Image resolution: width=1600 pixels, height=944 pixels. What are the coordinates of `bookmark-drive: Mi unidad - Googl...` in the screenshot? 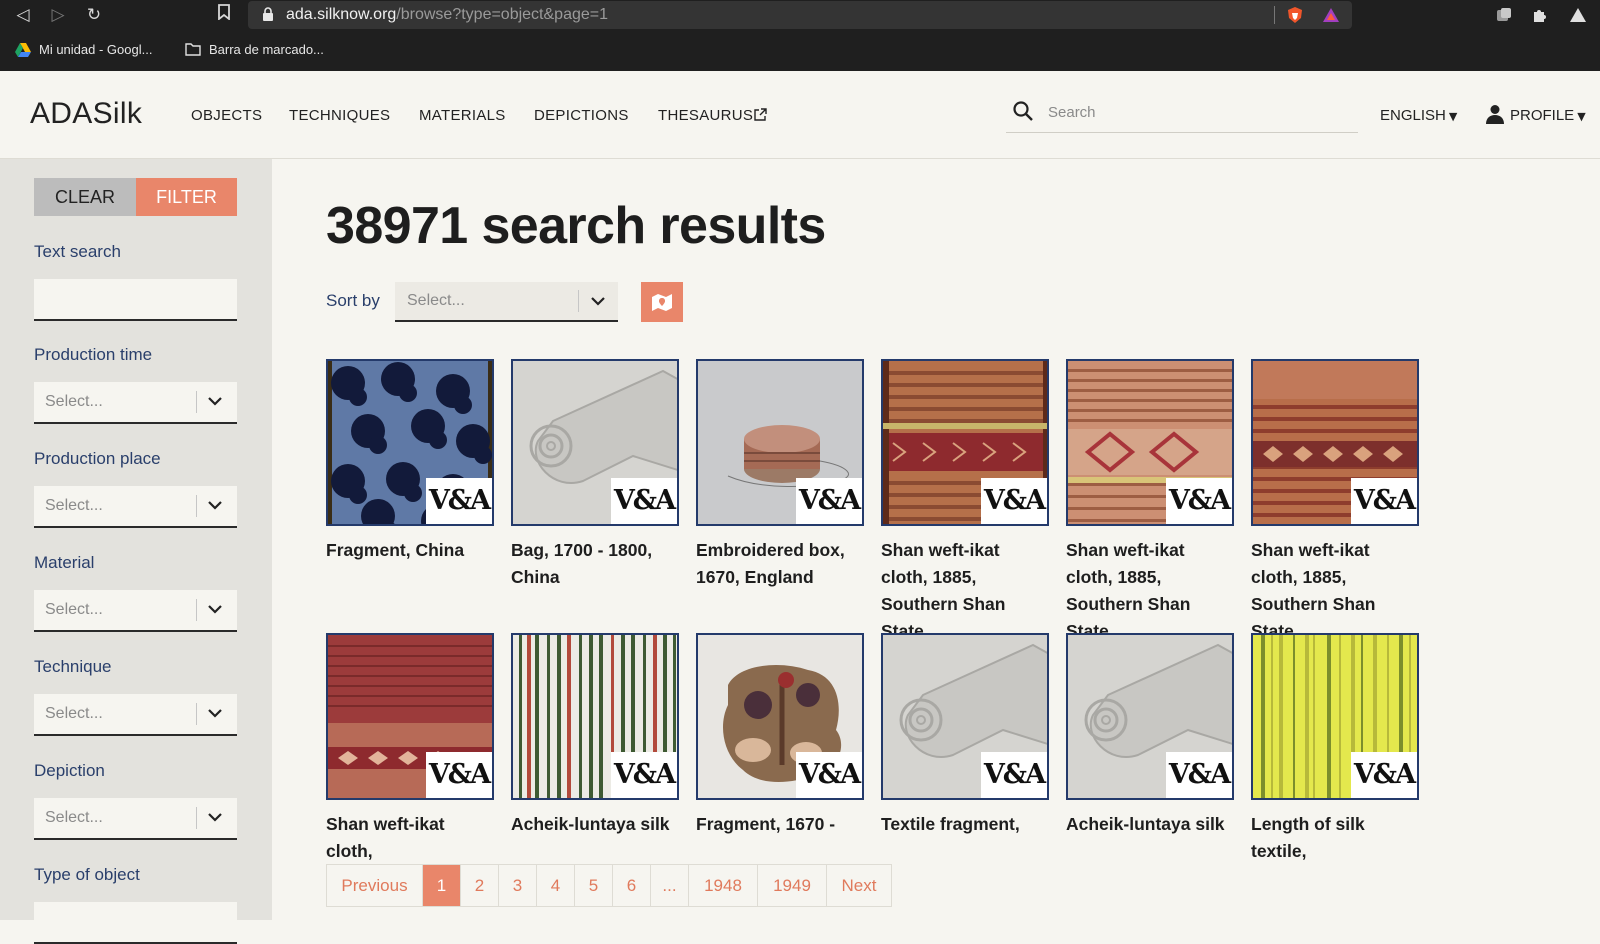 It's located at (83, 50).